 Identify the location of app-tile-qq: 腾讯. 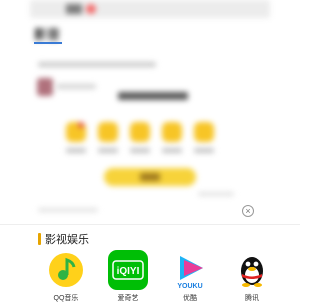
(252, 276).